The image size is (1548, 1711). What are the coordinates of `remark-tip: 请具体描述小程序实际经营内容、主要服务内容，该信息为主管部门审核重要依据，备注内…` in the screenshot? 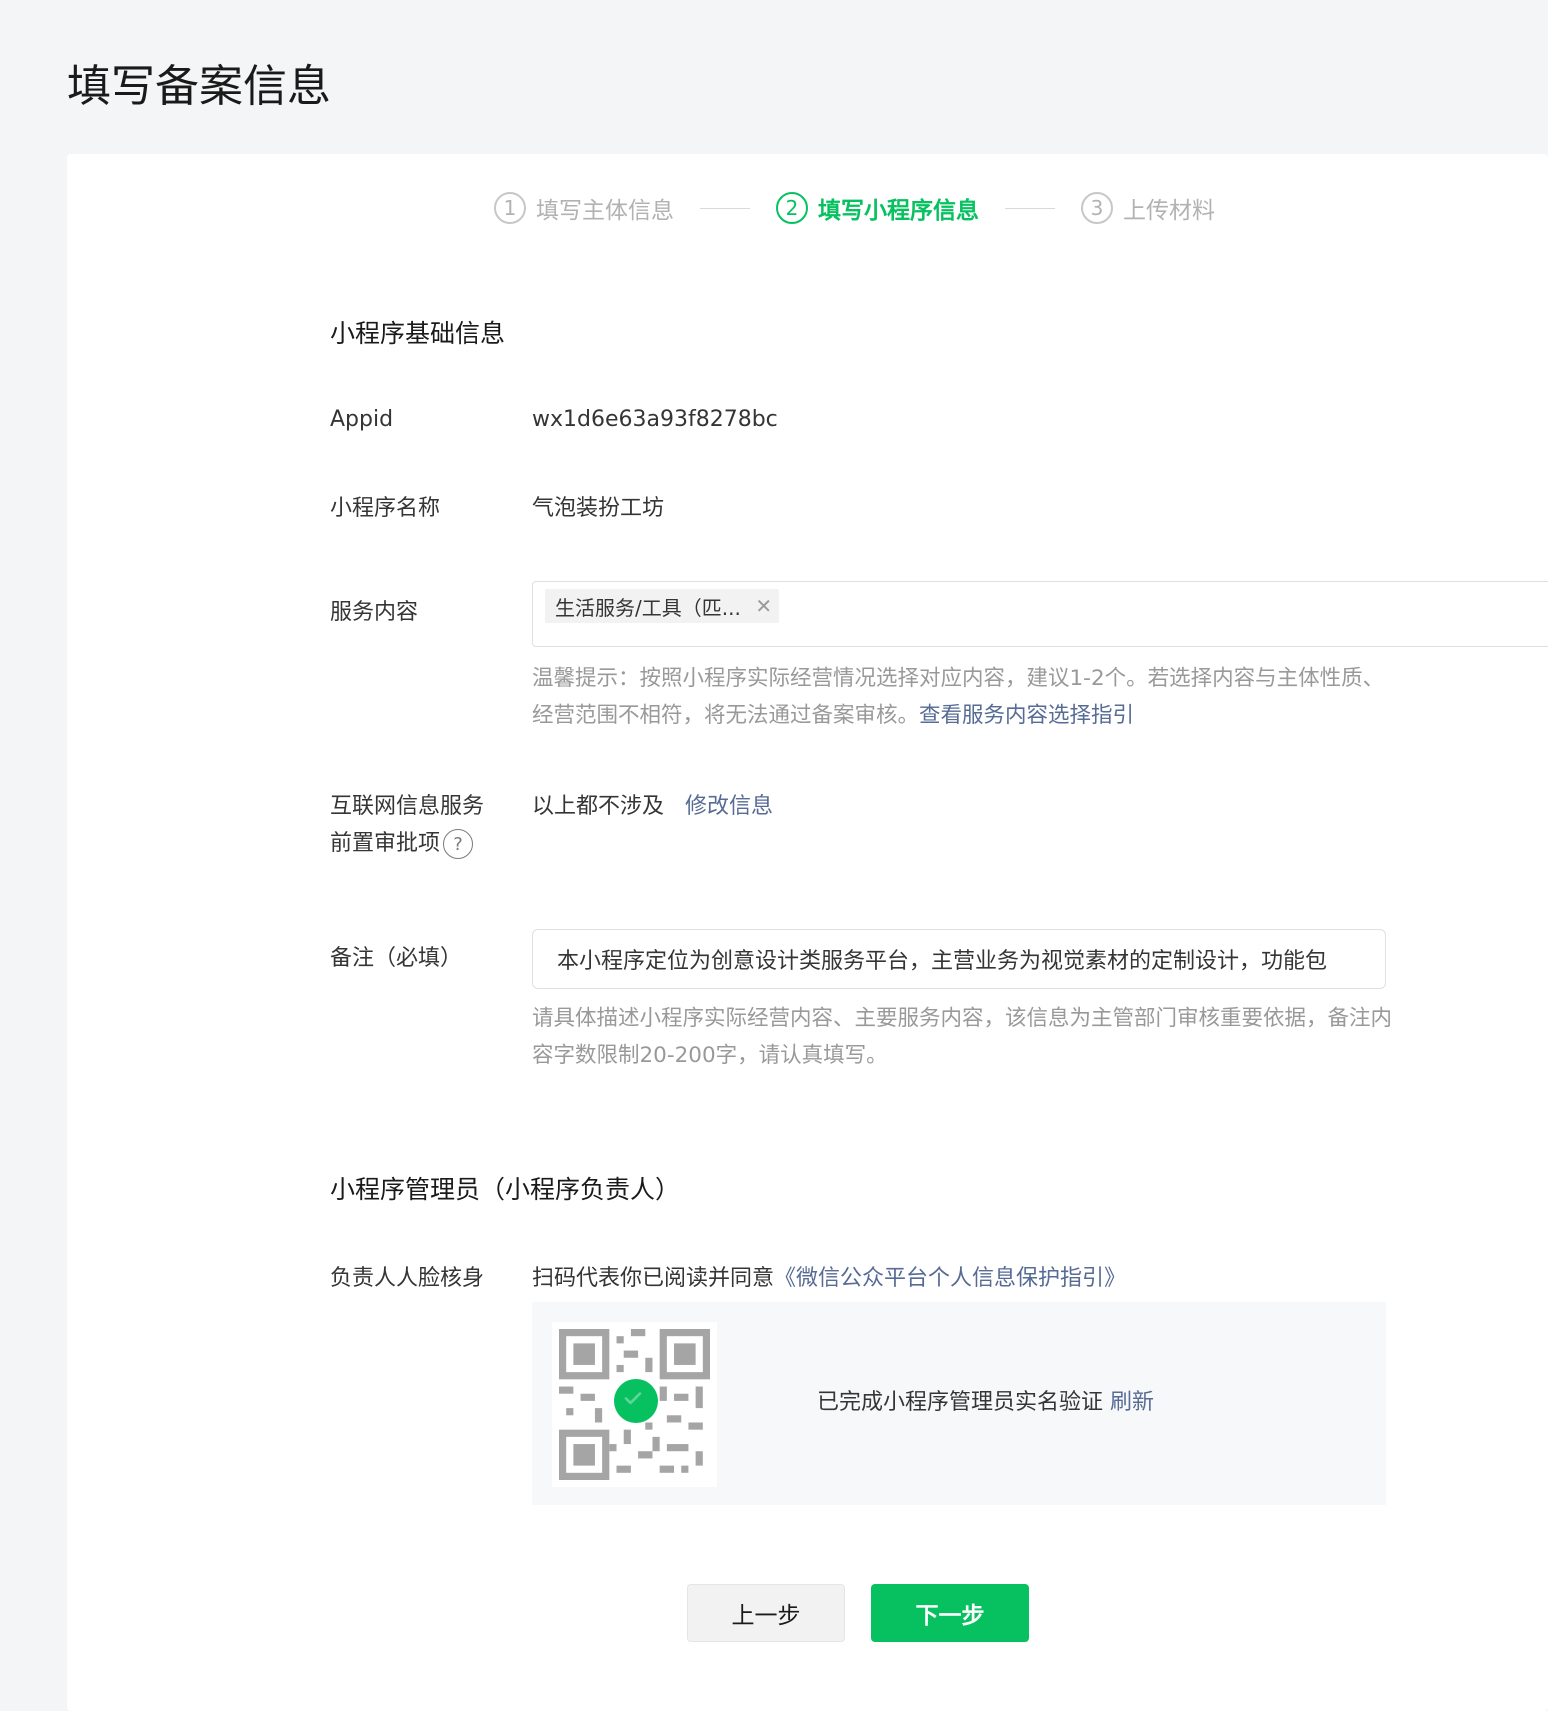 It's located at (962, 1037).